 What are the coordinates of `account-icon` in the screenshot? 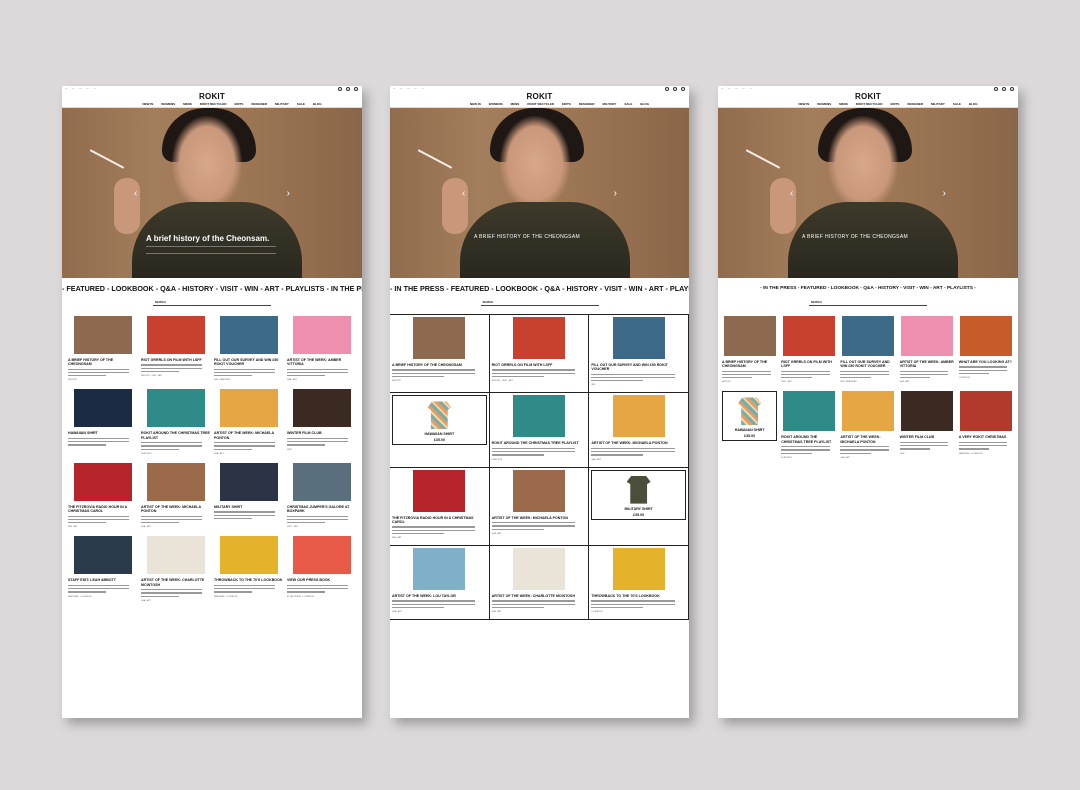 It's located at (348, 89).